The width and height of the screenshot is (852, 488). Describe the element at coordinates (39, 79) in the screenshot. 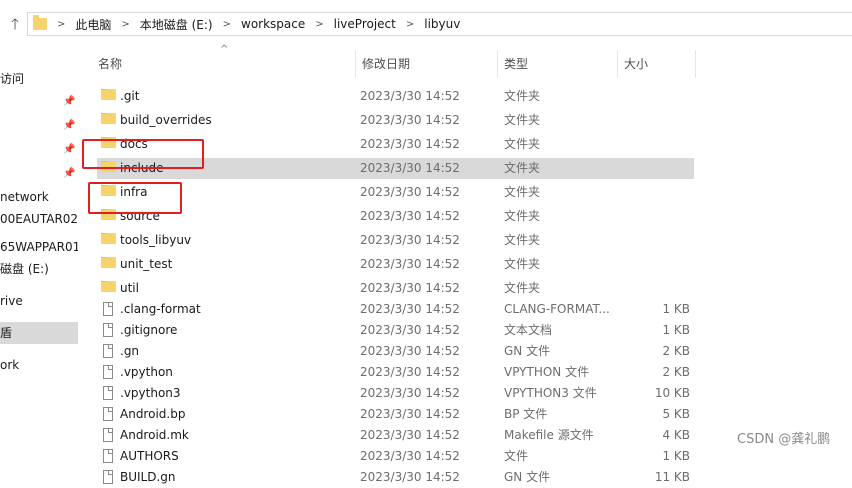

I see `nav-item-quick-access: 访问` at that location.